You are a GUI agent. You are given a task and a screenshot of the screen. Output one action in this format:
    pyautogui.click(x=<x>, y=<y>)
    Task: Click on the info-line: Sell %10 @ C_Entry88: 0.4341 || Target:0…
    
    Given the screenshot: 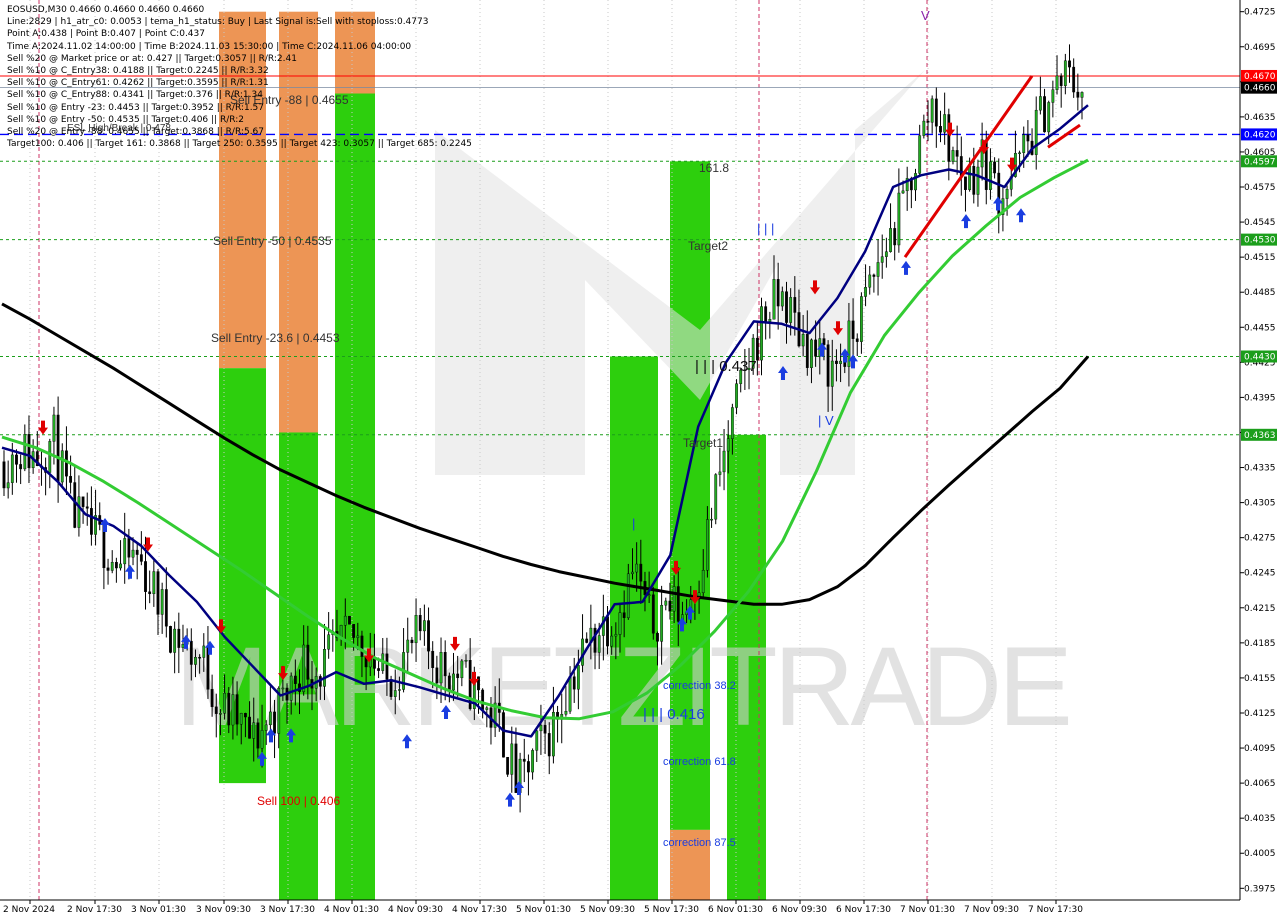 What is the action you would take?
    pyautogui.click(x=135, y=95)
    